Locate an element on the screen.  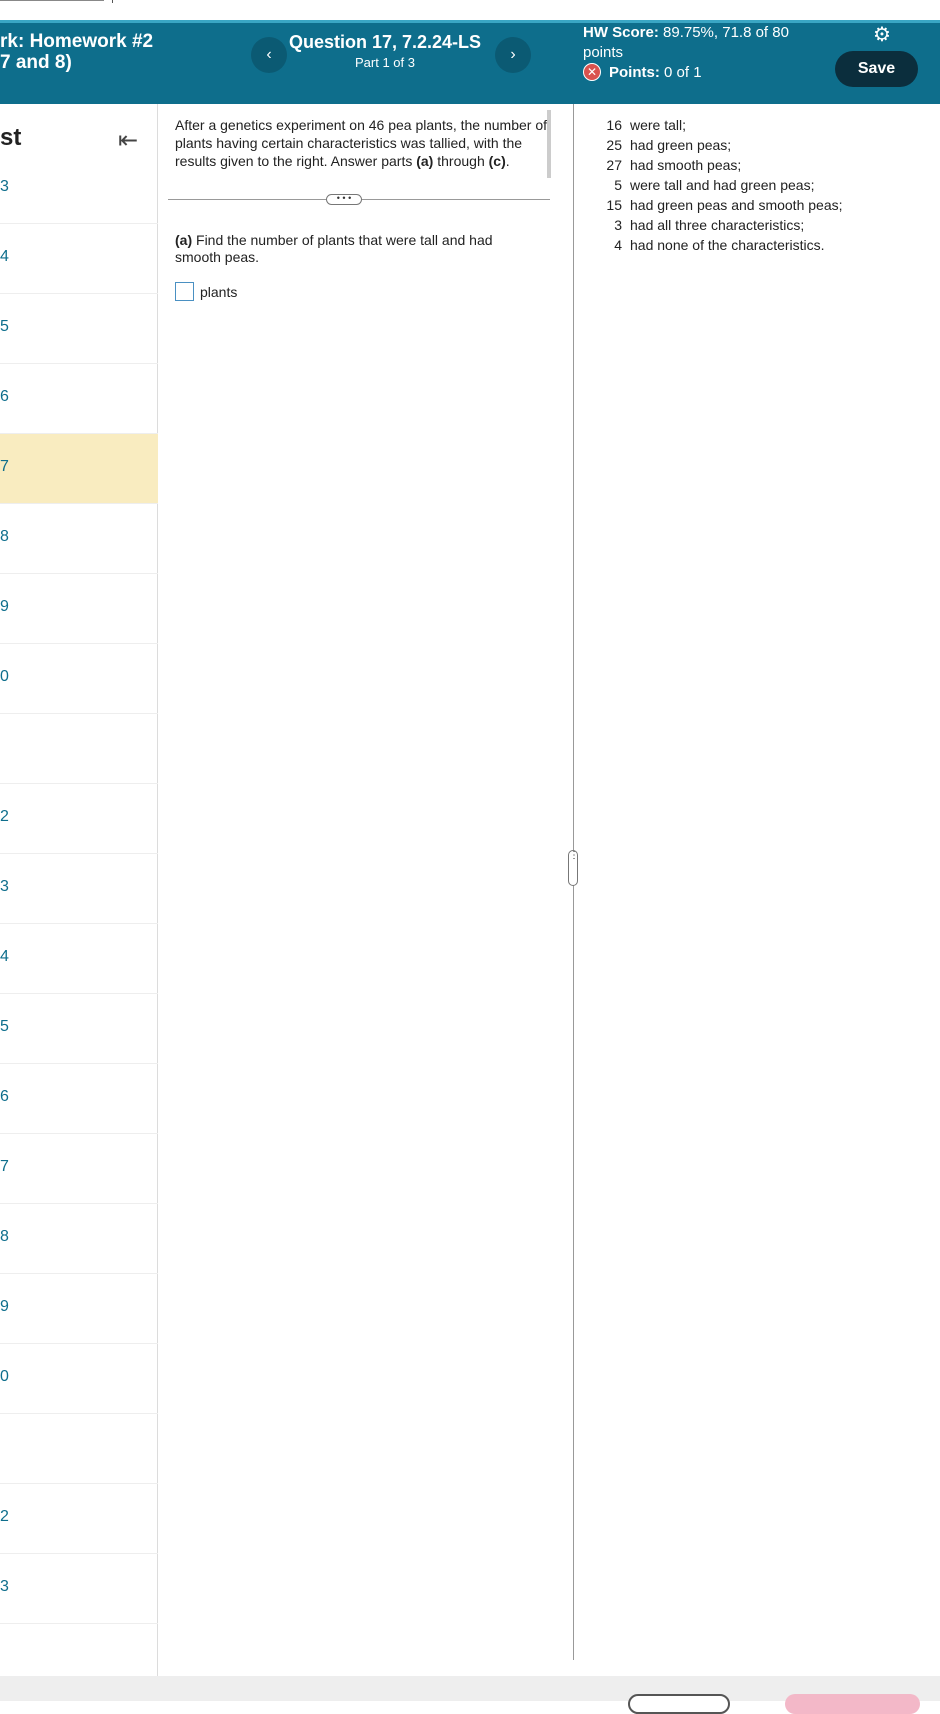
points-value: 0 of 1 is located at coordinates (683, 72).